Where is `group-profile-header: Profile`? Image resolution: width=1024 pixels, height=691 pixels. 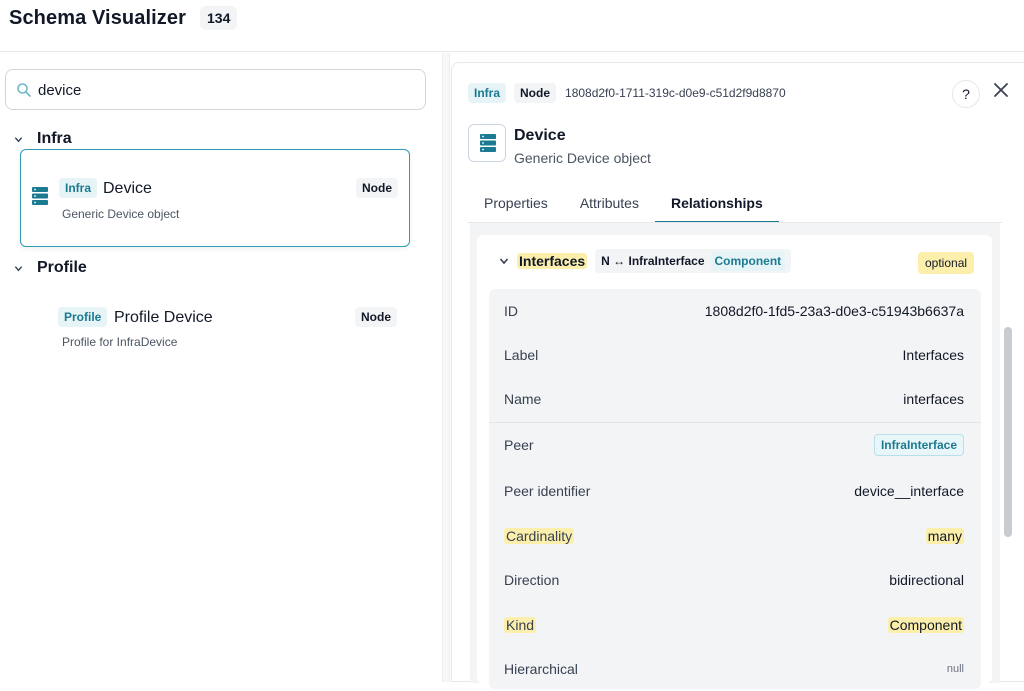
group-profile-header: Profile is located at coordinates (50, 268).